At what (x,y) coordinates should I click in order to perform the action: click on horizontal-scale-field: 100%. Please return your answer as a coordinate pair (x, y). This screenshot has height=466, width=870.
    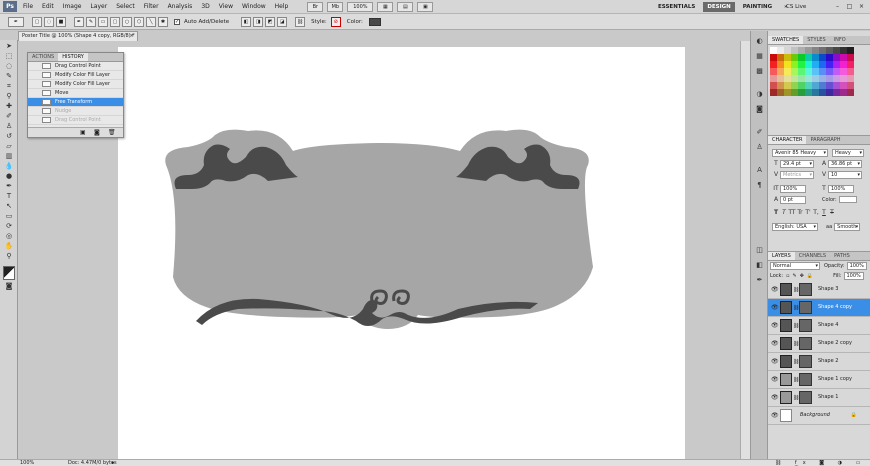
    Looking at the image, I should click on (841, 188).